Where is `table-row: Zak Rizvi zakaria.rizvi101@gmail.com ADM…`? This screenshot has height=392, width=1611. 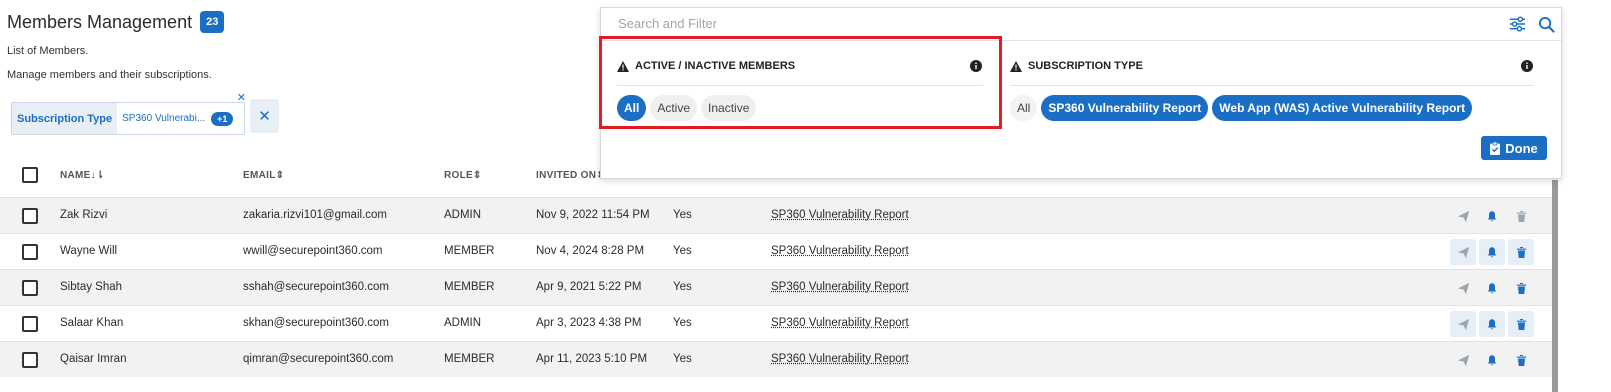
table-row: Zak Rizvi zakaria.rizvi101@gmail.com ADM… is located at coordinates (776, 215).